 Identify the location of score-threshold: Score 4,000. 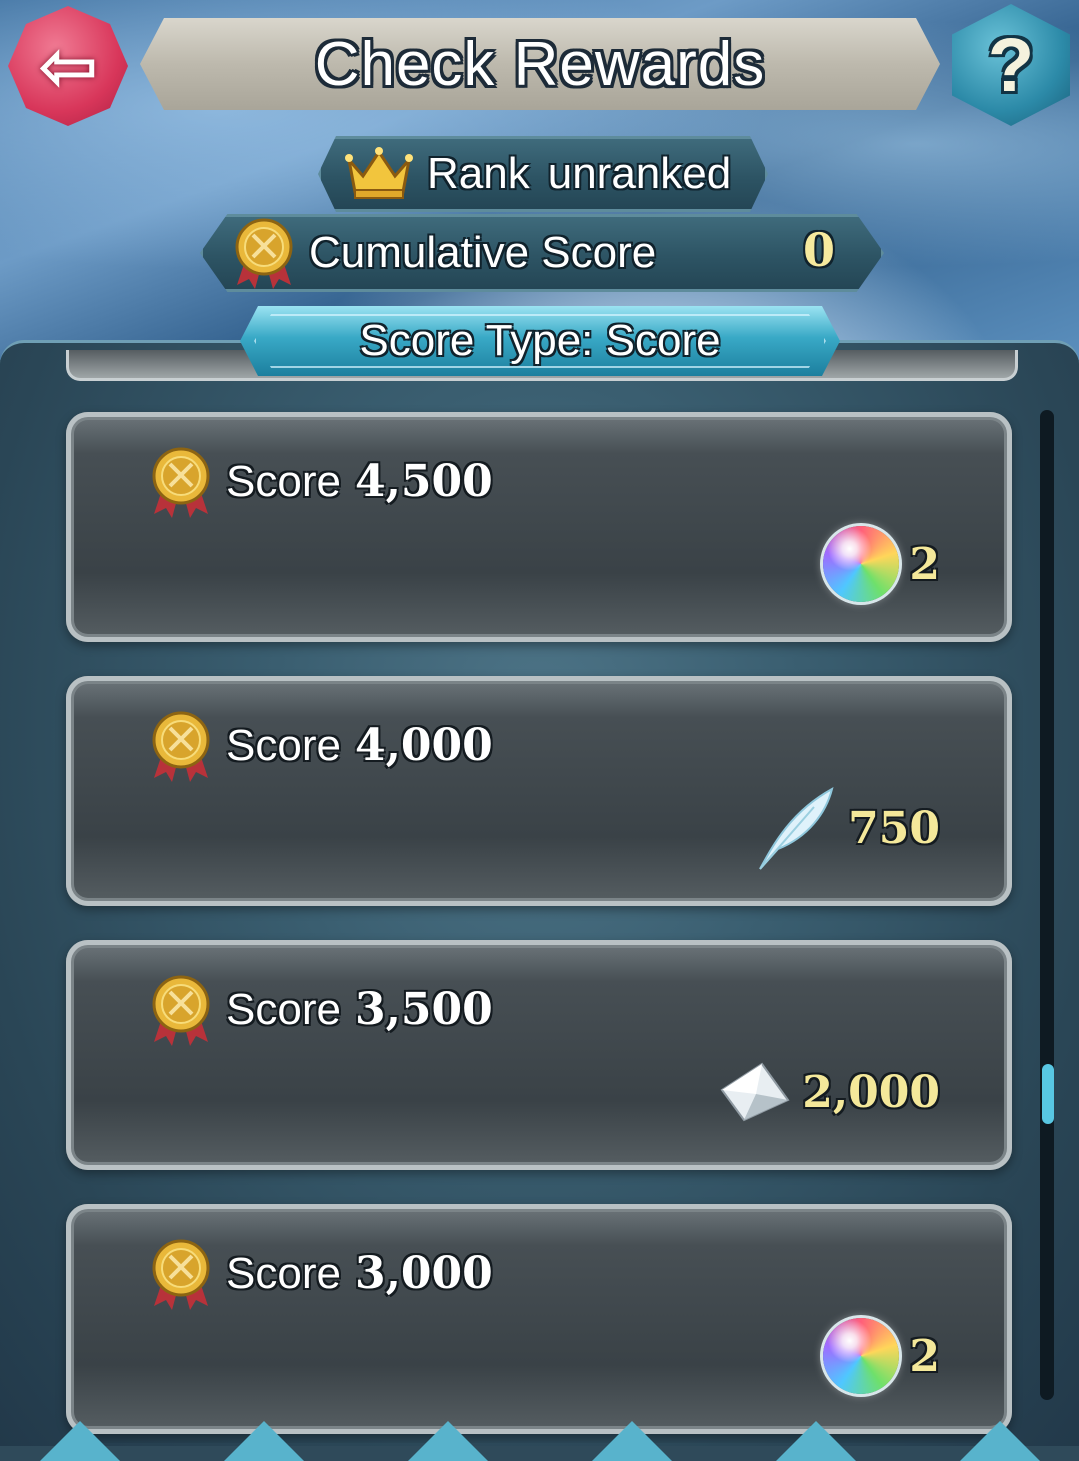
(359, 745).